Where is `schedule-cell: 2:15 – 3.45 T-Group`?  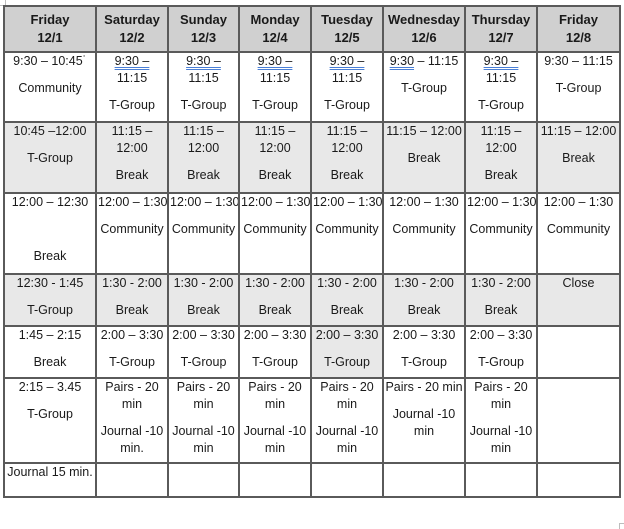 schedule-cell: 2:15 – 3.45 T-Group is located at coordinates (50, 420).